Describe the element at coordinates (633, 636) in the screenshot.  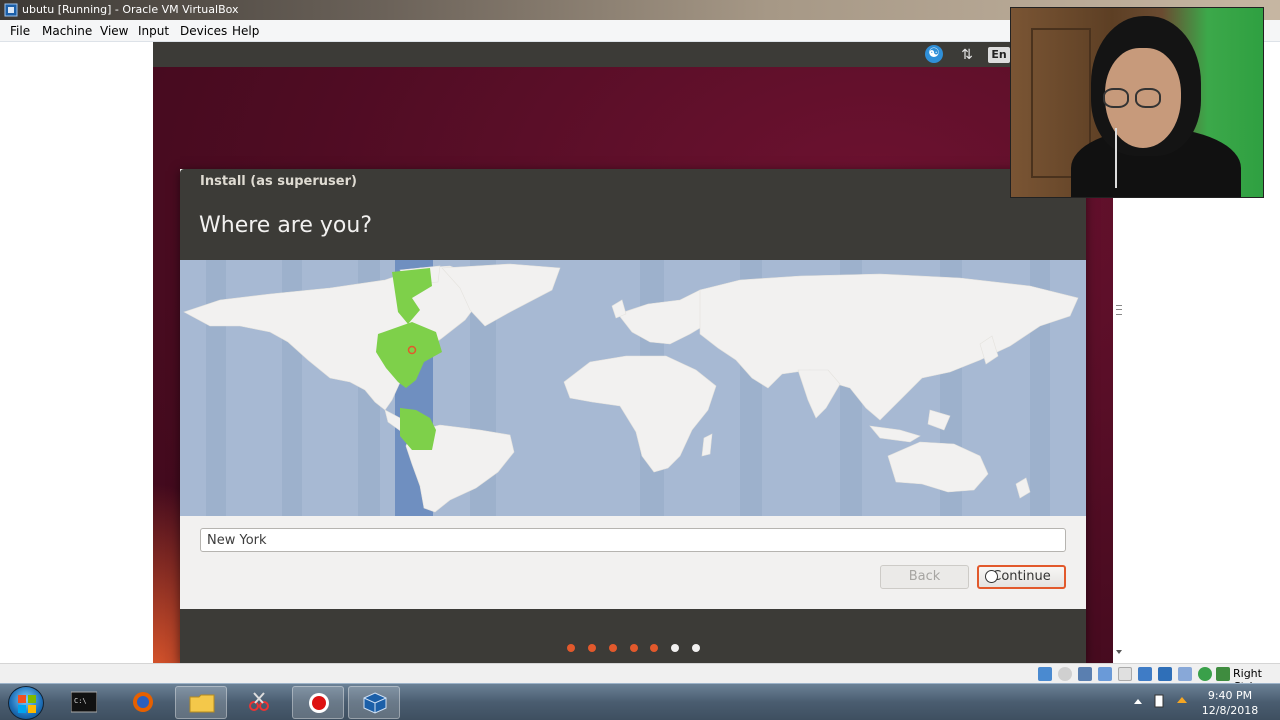
I see `installer-footer` at that location.